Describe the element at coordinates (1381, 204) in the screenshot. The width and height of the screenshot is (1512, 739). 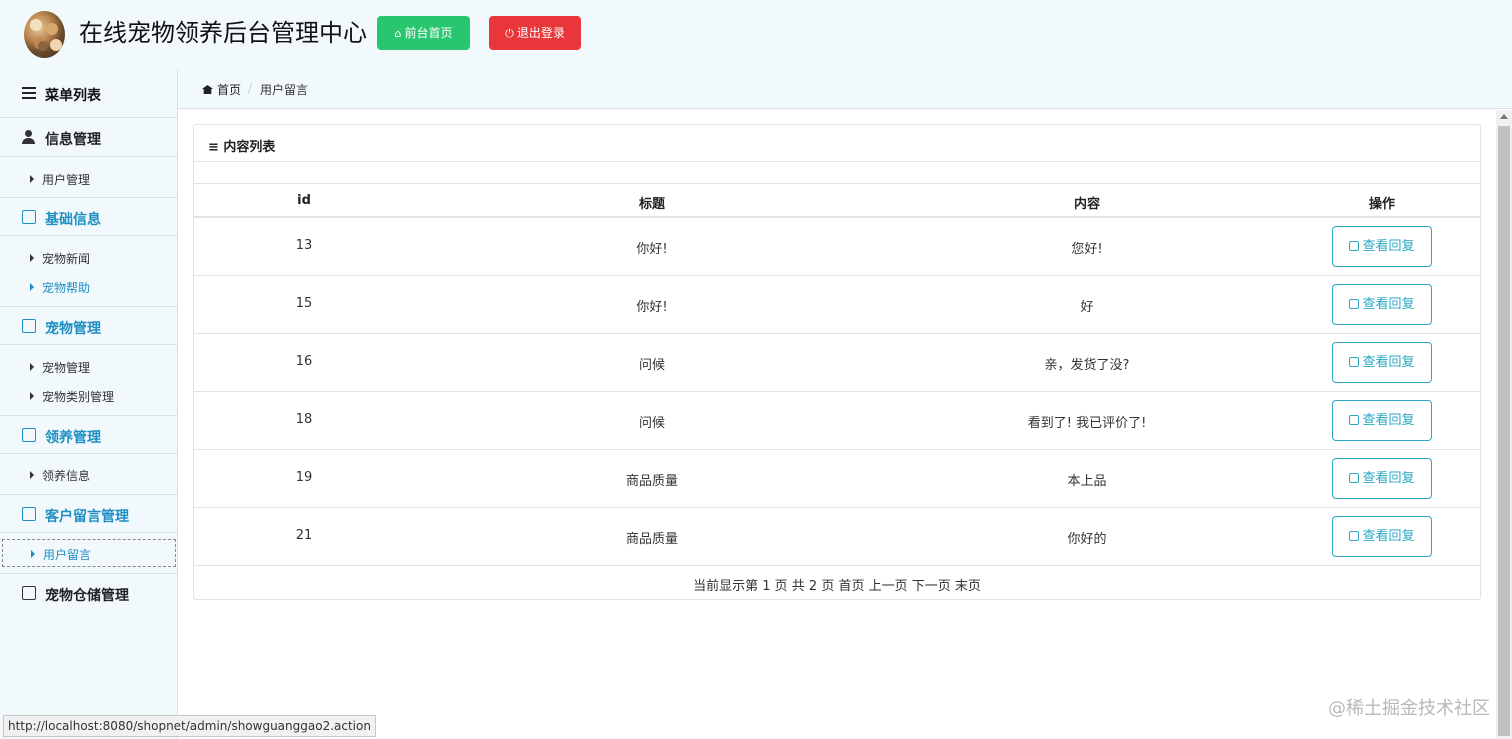
I see `column-header-action: 操作` at that location.